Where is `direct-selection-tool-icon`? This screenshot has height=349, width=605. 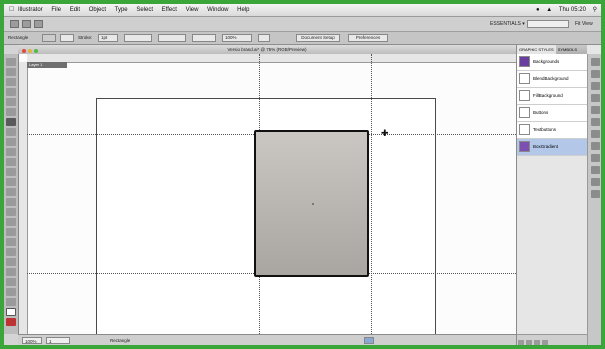 direct-selection-tool-icon is located at coordinates (11, 72).